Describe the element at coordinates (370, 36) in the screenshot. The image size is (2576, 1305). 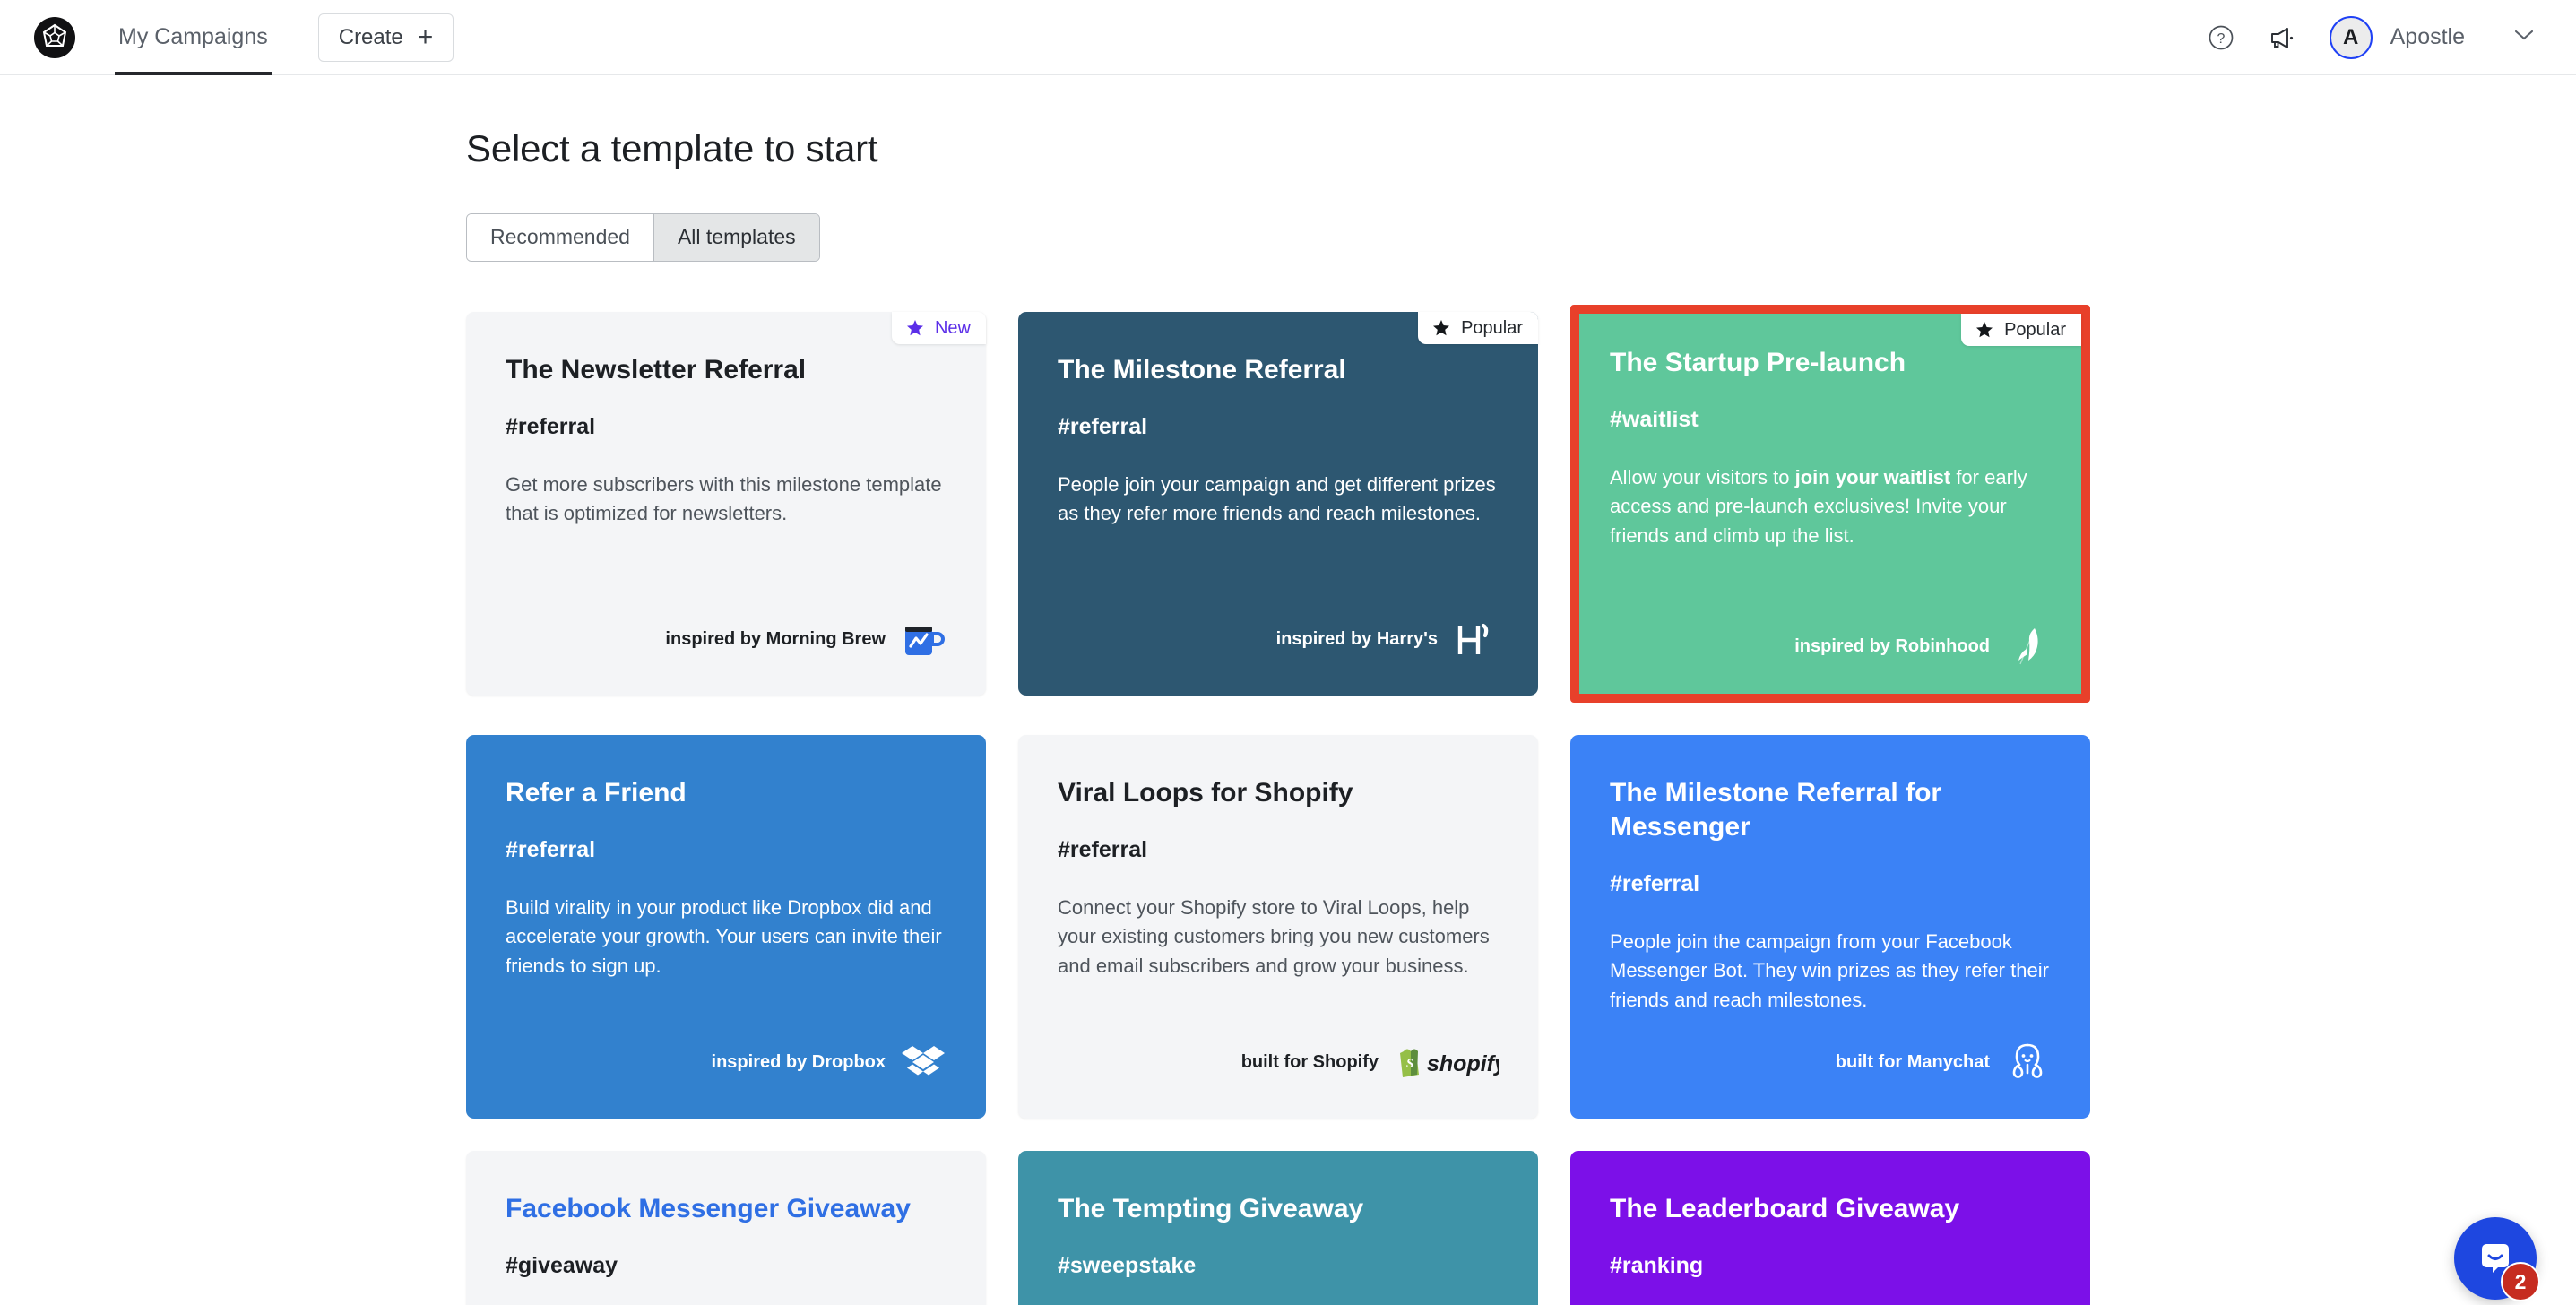
I see `create-button-label: Create` at that location.